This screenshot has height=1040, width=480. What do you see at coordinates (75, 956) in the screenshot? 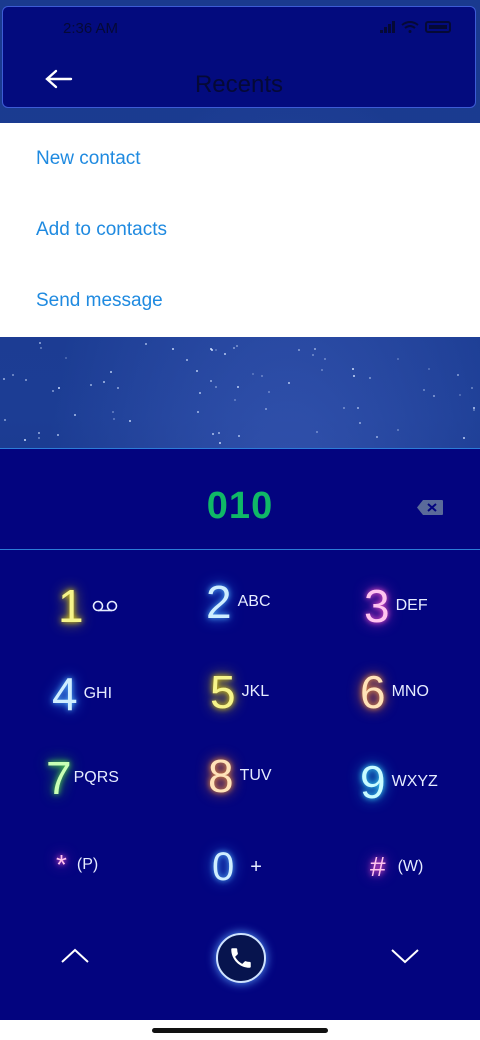
I see `chevron-up-icon` at bounding box center [75, 956].